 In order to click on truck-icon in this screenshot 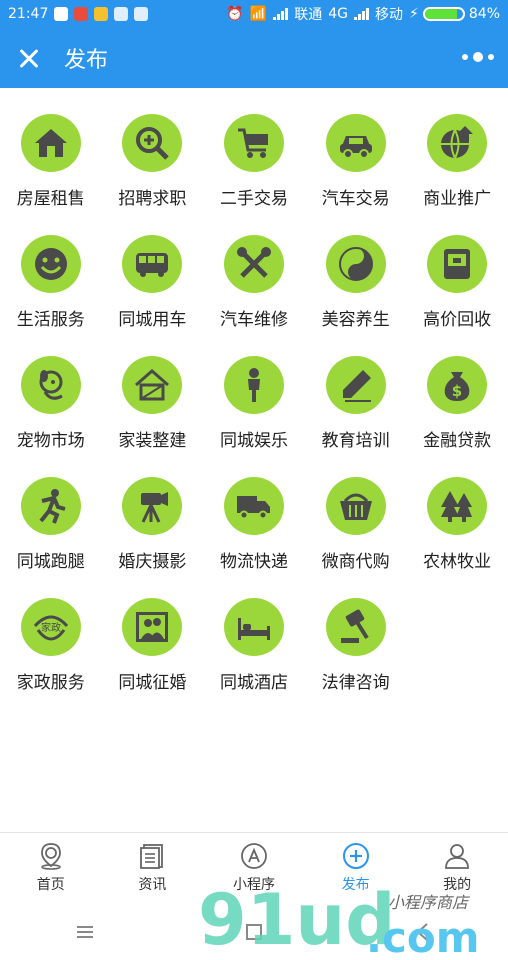, I will do `click(253, 506)`.